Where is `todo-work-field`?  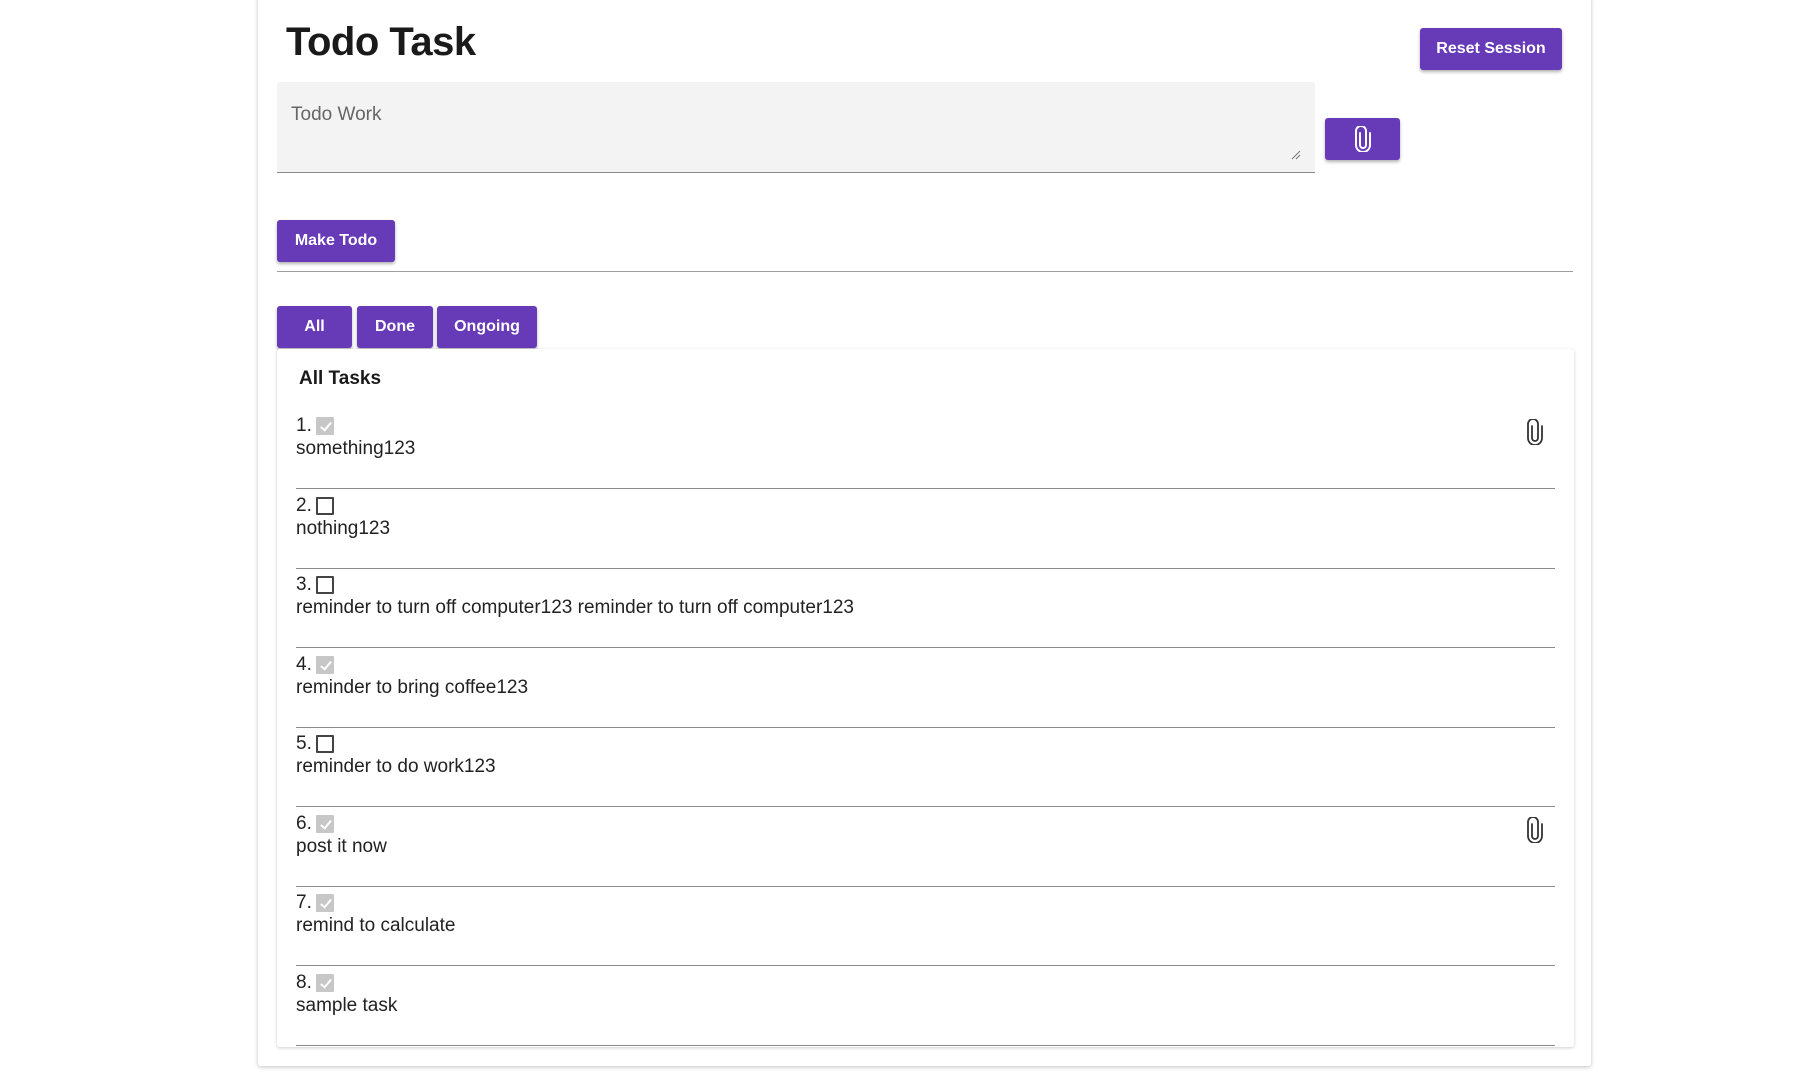 todo-work-field is located at coordinates (796, 127).